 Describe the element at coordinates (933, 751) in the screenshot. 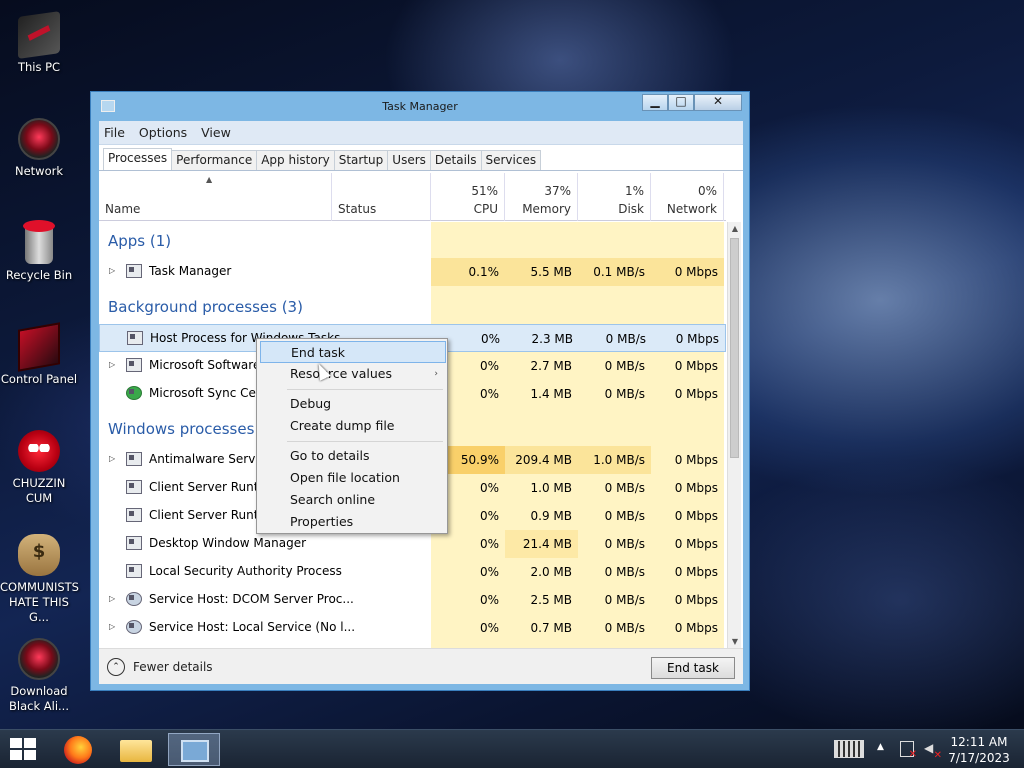

I see `volume-icon: ◀ ✕` at that location.